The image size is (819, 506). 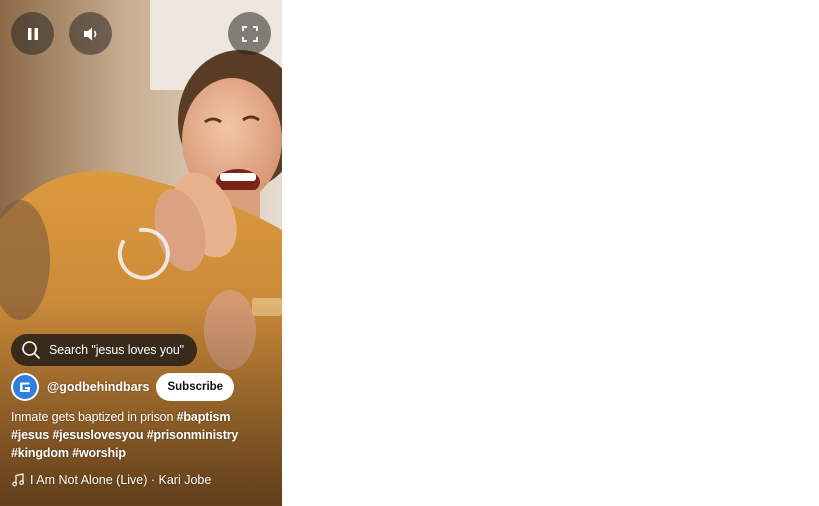 What do you see at coordinates (121, 480) in the screenshot?
I see `music-track-title: I Am Not Alone (Live) · Kari Jobe` at bounding box center [121, 480].